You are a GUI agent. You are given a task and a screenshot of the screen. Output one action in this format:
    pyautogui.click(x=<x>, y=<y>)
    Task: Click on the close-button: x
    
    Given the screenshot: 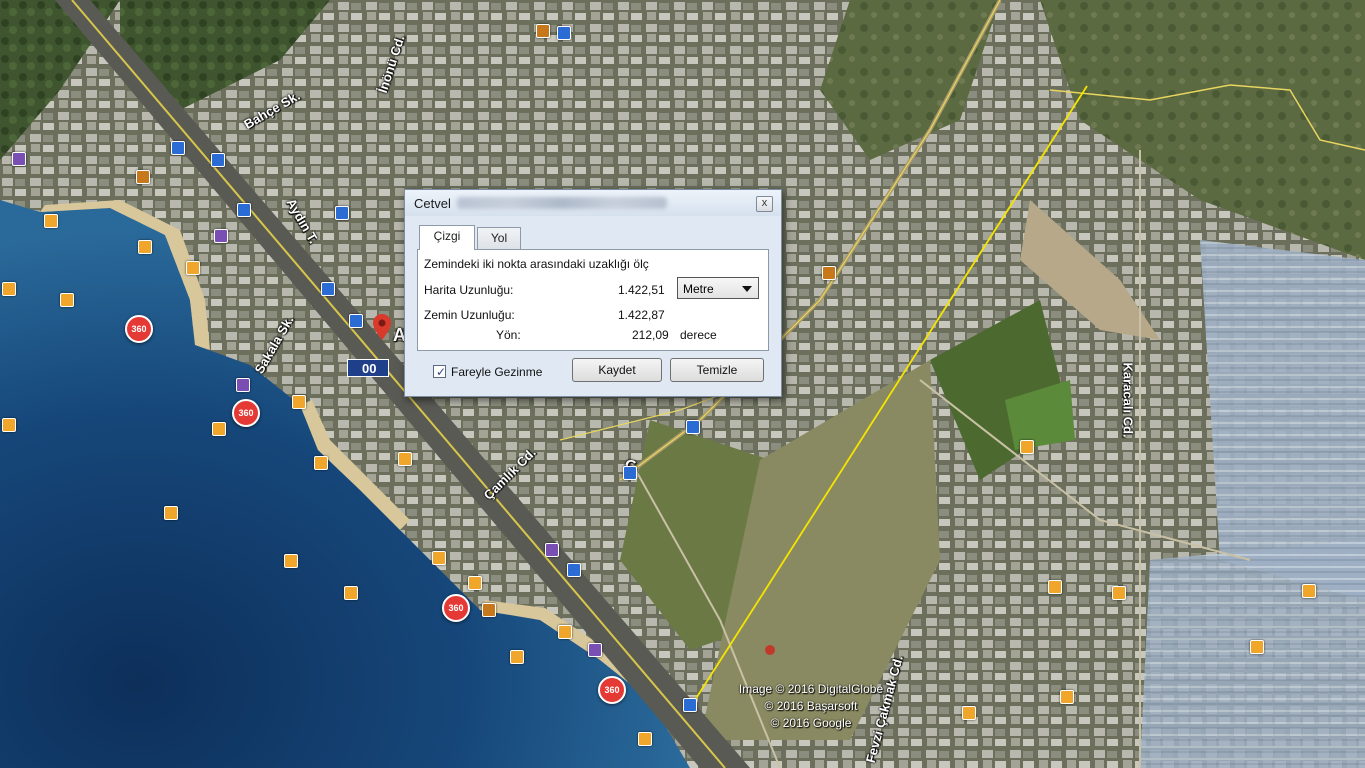 What is the action you would take?
    pyautogui.click(x=764, y=204)
    